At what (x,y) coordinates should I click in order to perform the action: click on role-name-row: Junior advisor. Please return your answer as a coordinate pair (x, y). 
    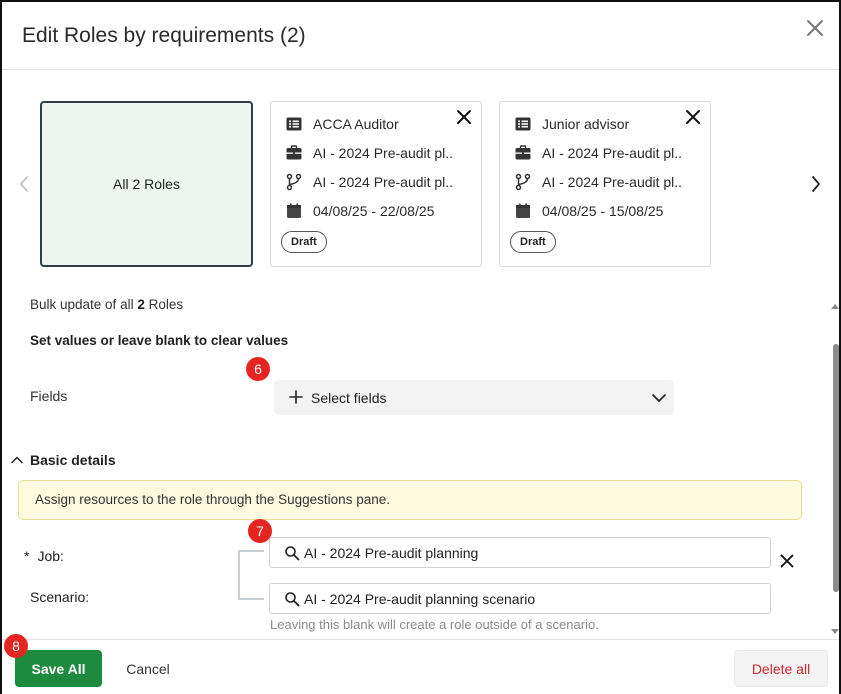
    Looking at the image, I should click on (571, 124).